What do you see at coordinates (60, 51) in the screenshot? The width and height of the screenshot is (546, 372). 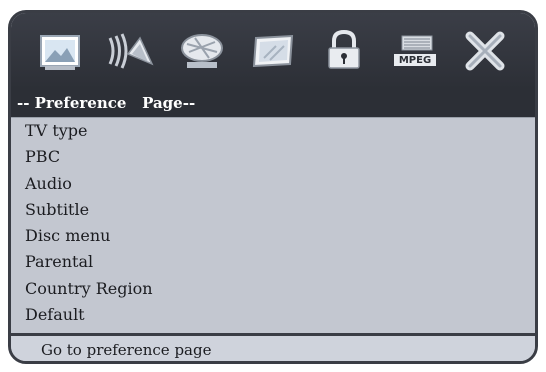 I see `picture-icon` at bounding box center [60, 51].